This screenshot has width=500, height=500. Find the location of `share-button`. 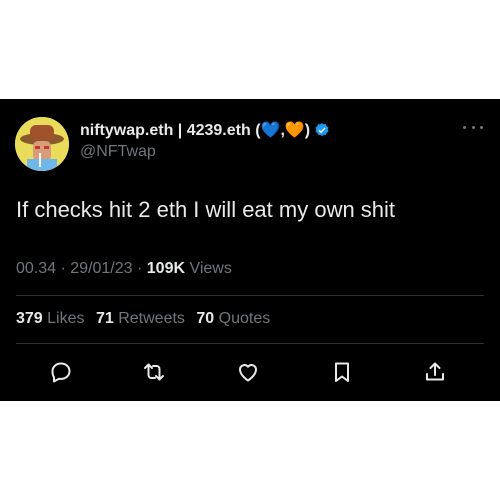

share-button is located at coordinates (435, 372).